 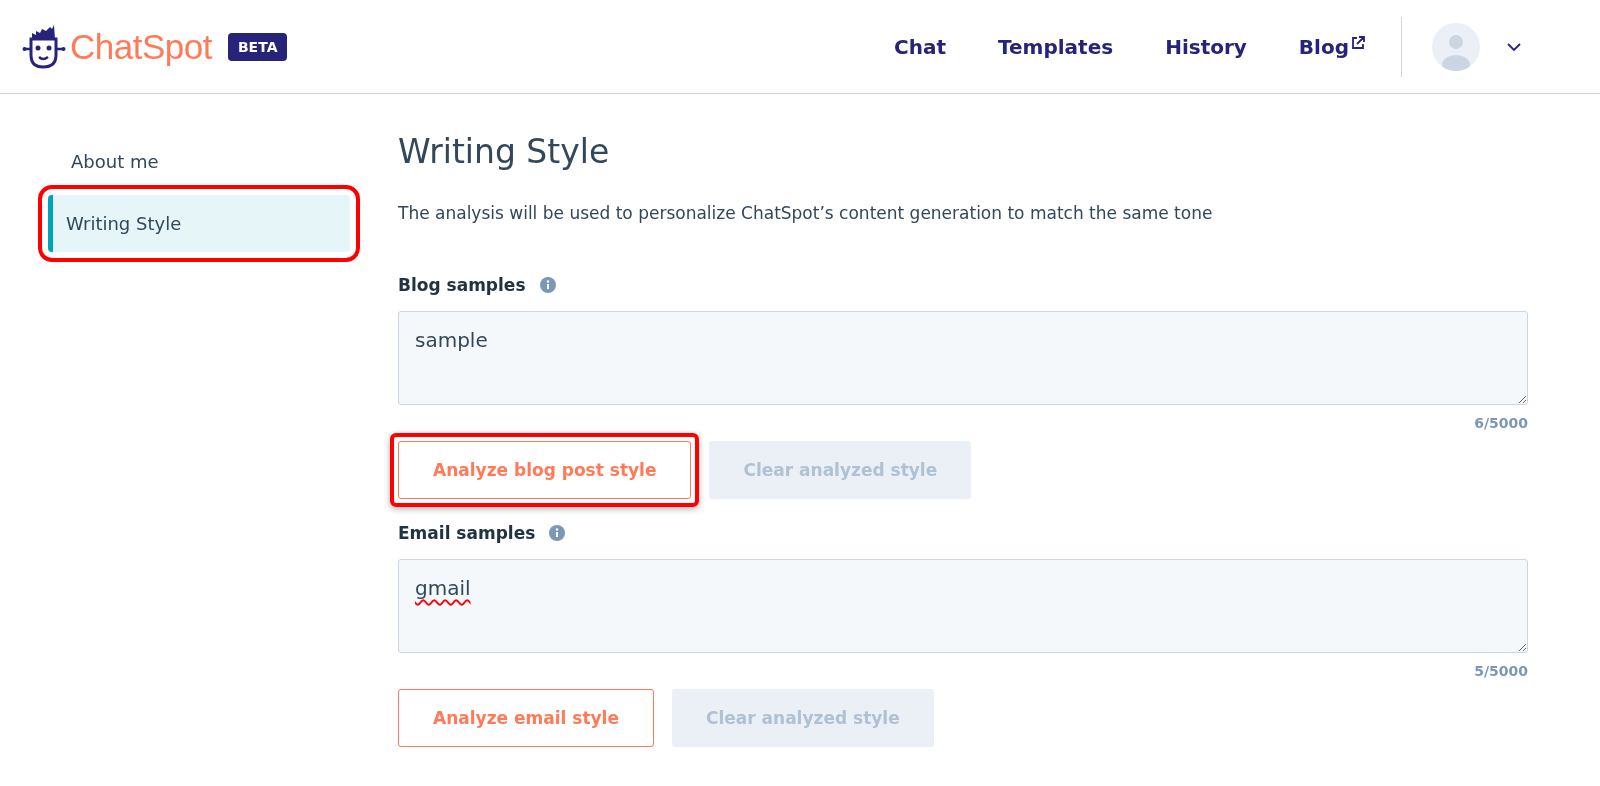 I want to click on chevron-down-icon, so click(x=1514, y=46).